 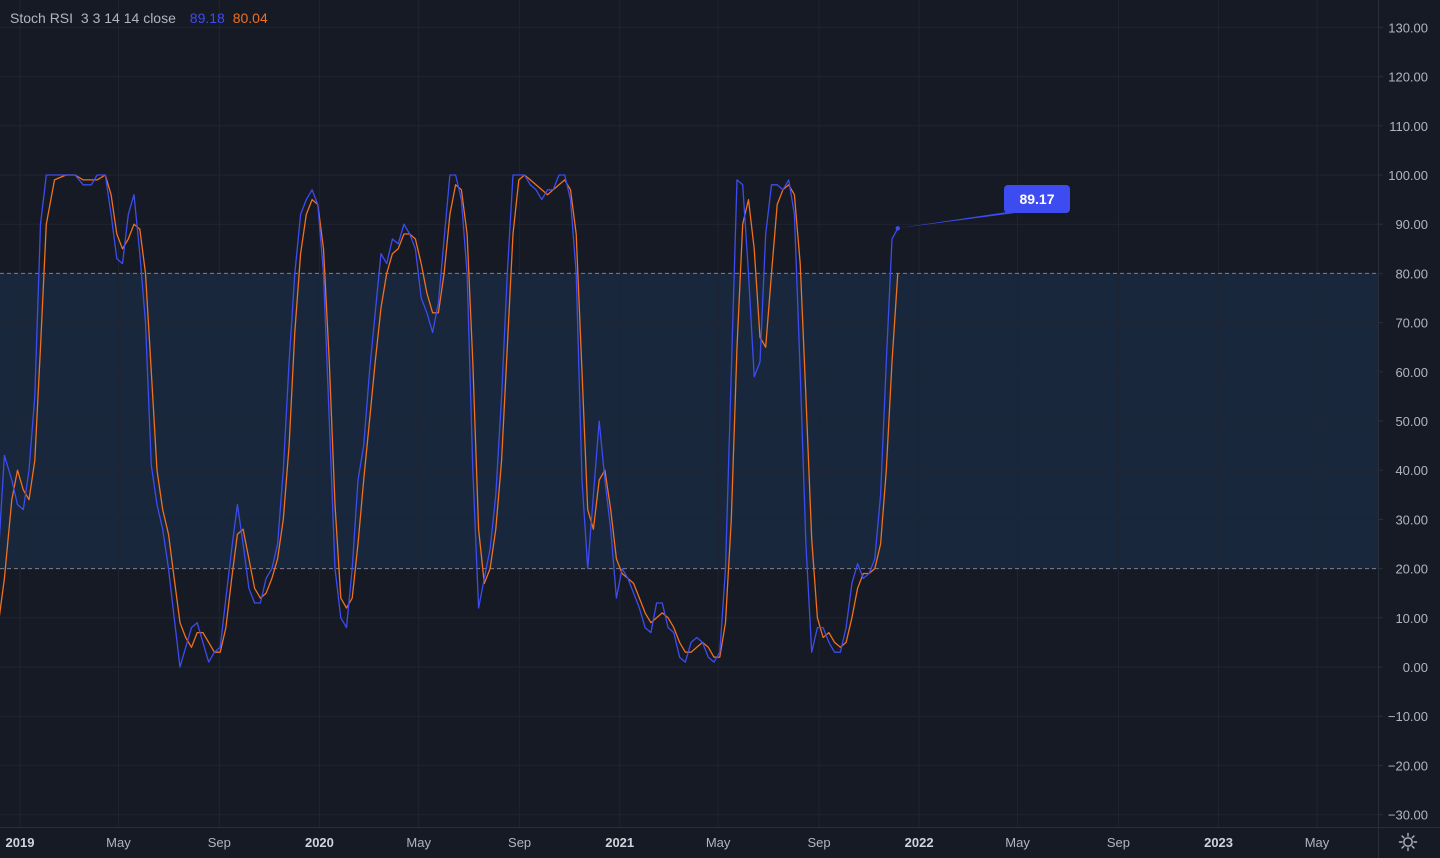 What do you see at coordinates (619, 842) in the screenshot?
I see `x-tick-label: 2021` at bounding box center [619, 842].